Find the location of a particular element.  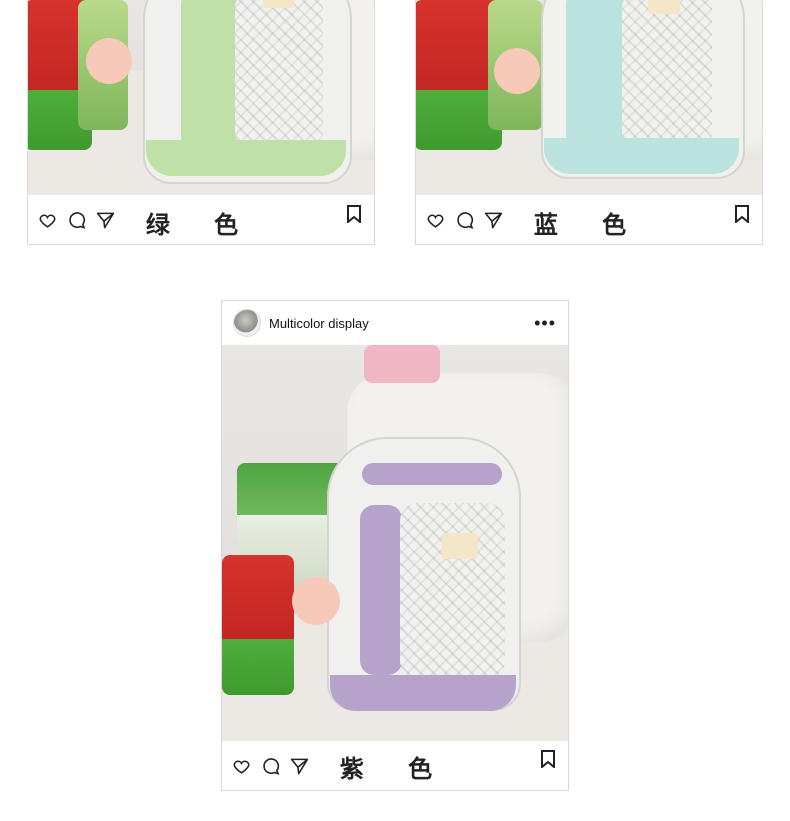

post-card-blue: 蓝 色 is located at coordinates (589, 122).